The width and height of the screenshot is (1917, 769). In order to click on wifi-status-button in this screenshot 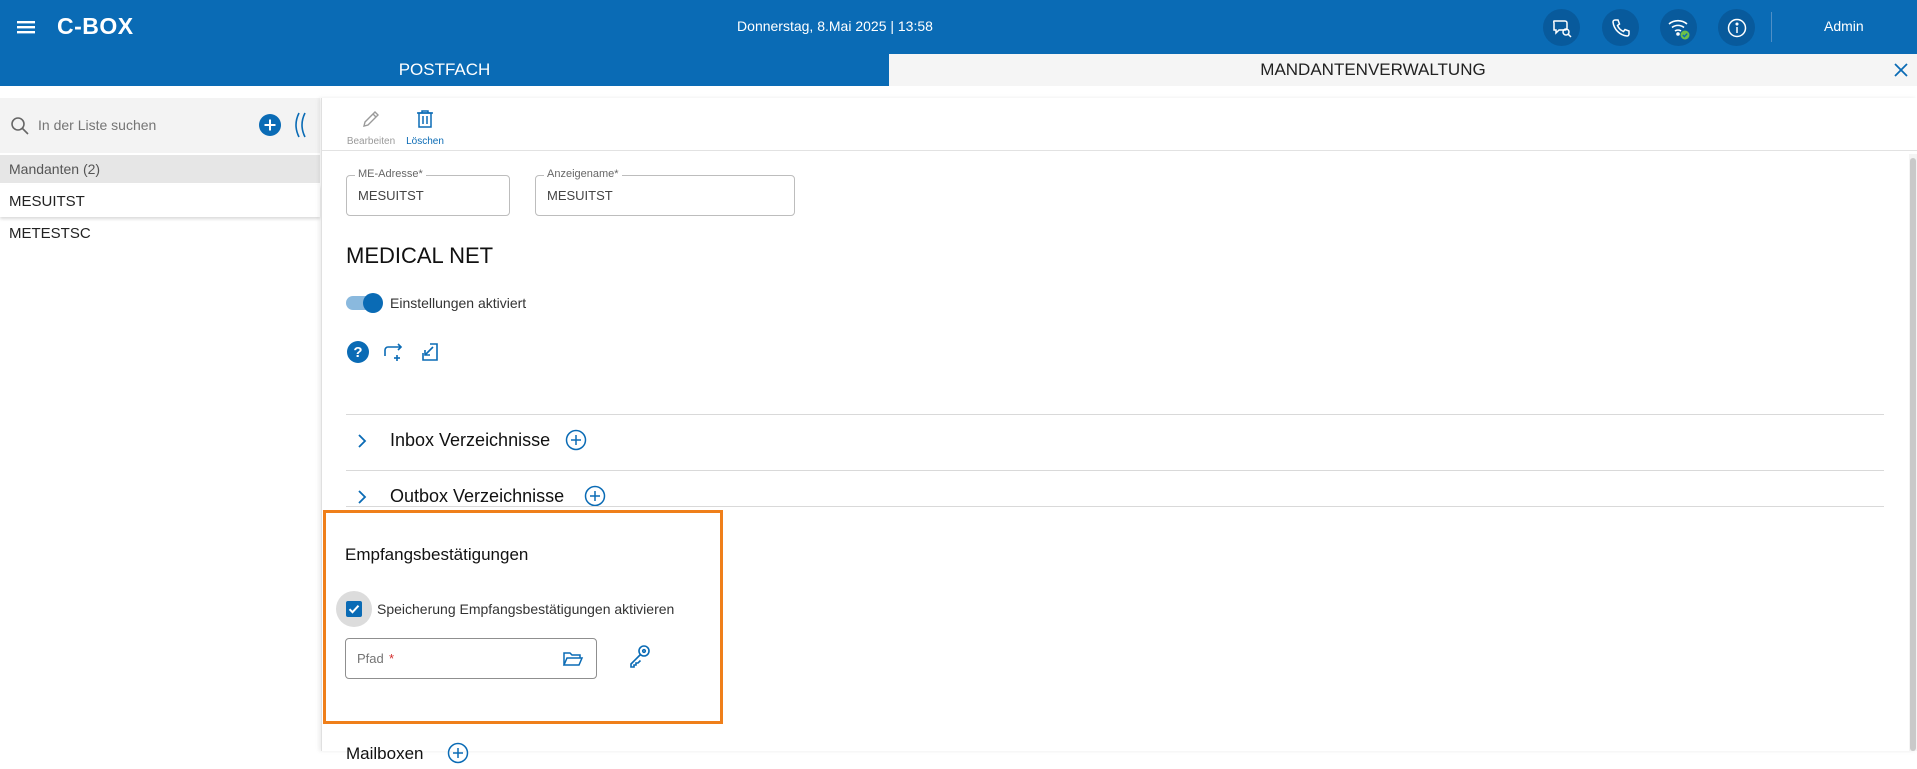, I will do `click(1678, 27)`.